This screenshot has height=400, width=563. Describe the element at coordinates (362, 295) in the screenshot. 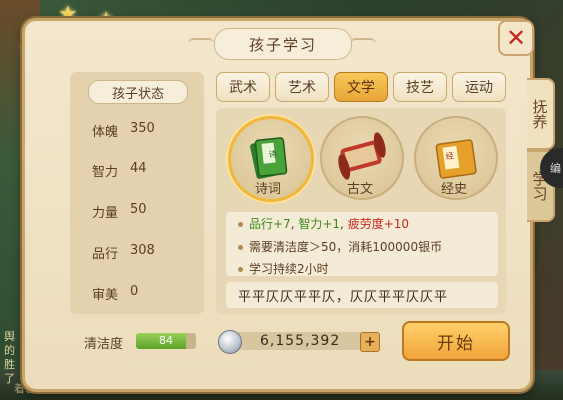

I see `poem-line: 平平仄仄平平仄，仄仄平平仄仄平` at that location.